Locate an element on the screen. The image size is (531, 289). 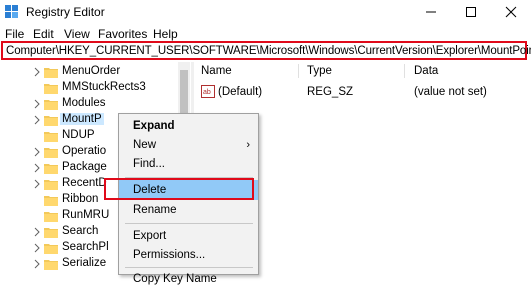
tree-item-label: Package is located at coordinates (84, 167).